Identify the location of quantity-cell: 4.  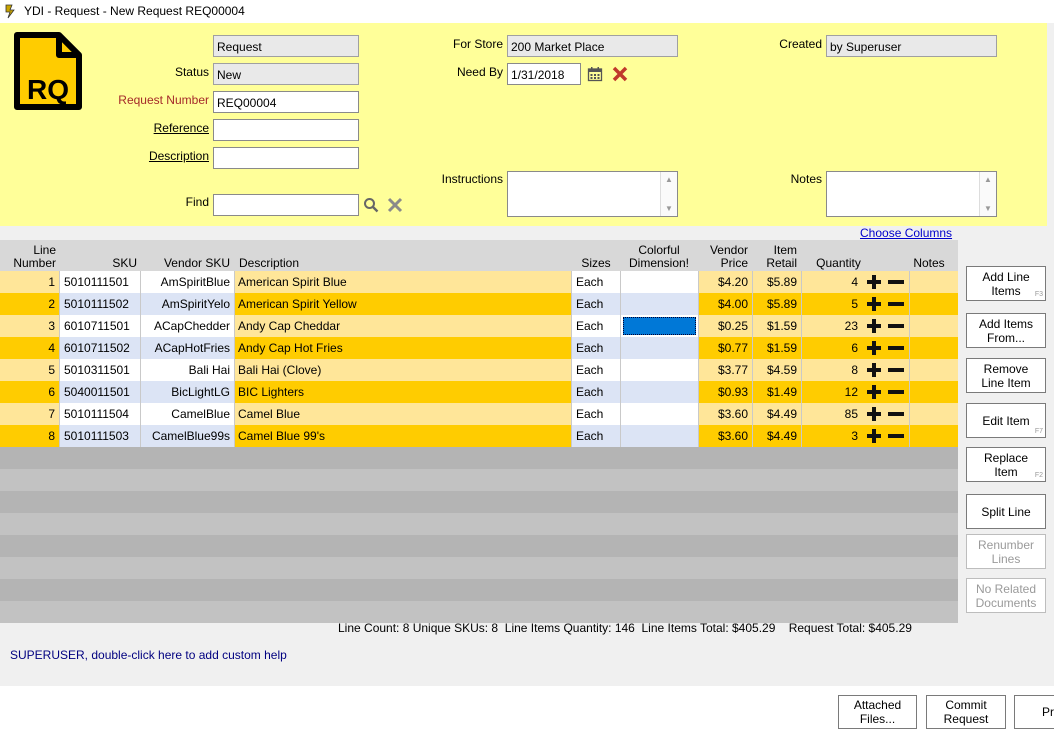
(832, 282).